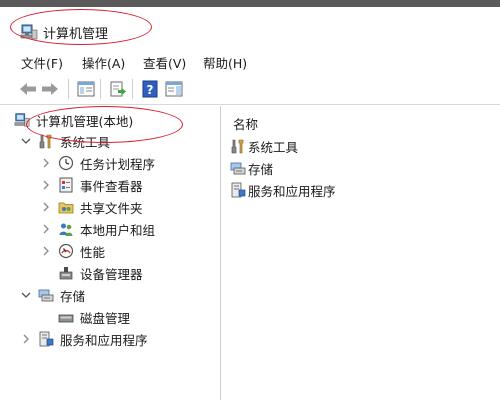 The image size is (500, 400). I want to click on export-list-button, so click(118, 89).